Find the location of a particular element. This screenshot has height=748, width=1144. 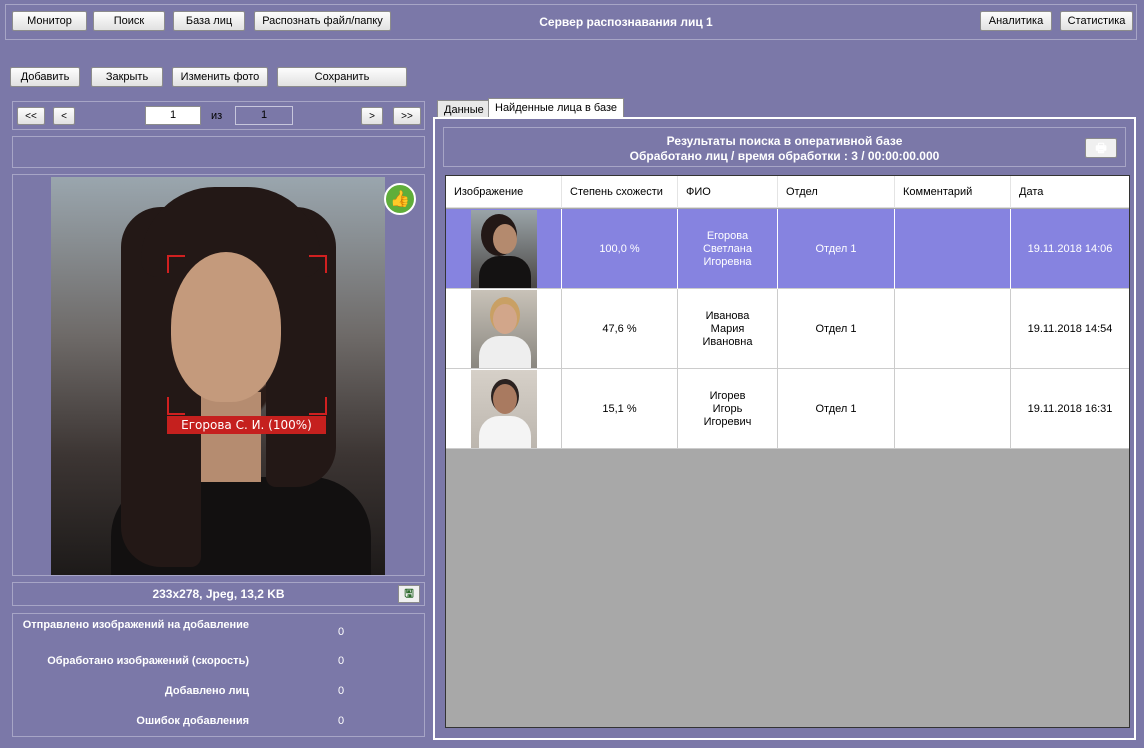

face-match-label: Егорова С. И. (100%) is located at coordinates (246, 425).